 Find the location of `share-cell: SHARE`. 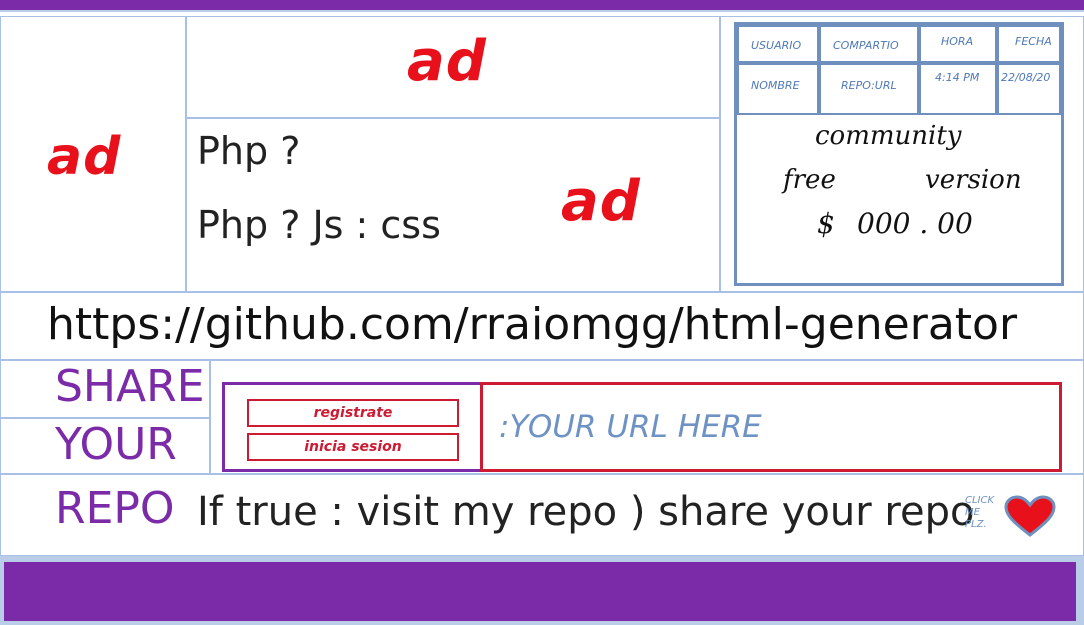

share-cell: SHARE is located at coordinates (105, 389).